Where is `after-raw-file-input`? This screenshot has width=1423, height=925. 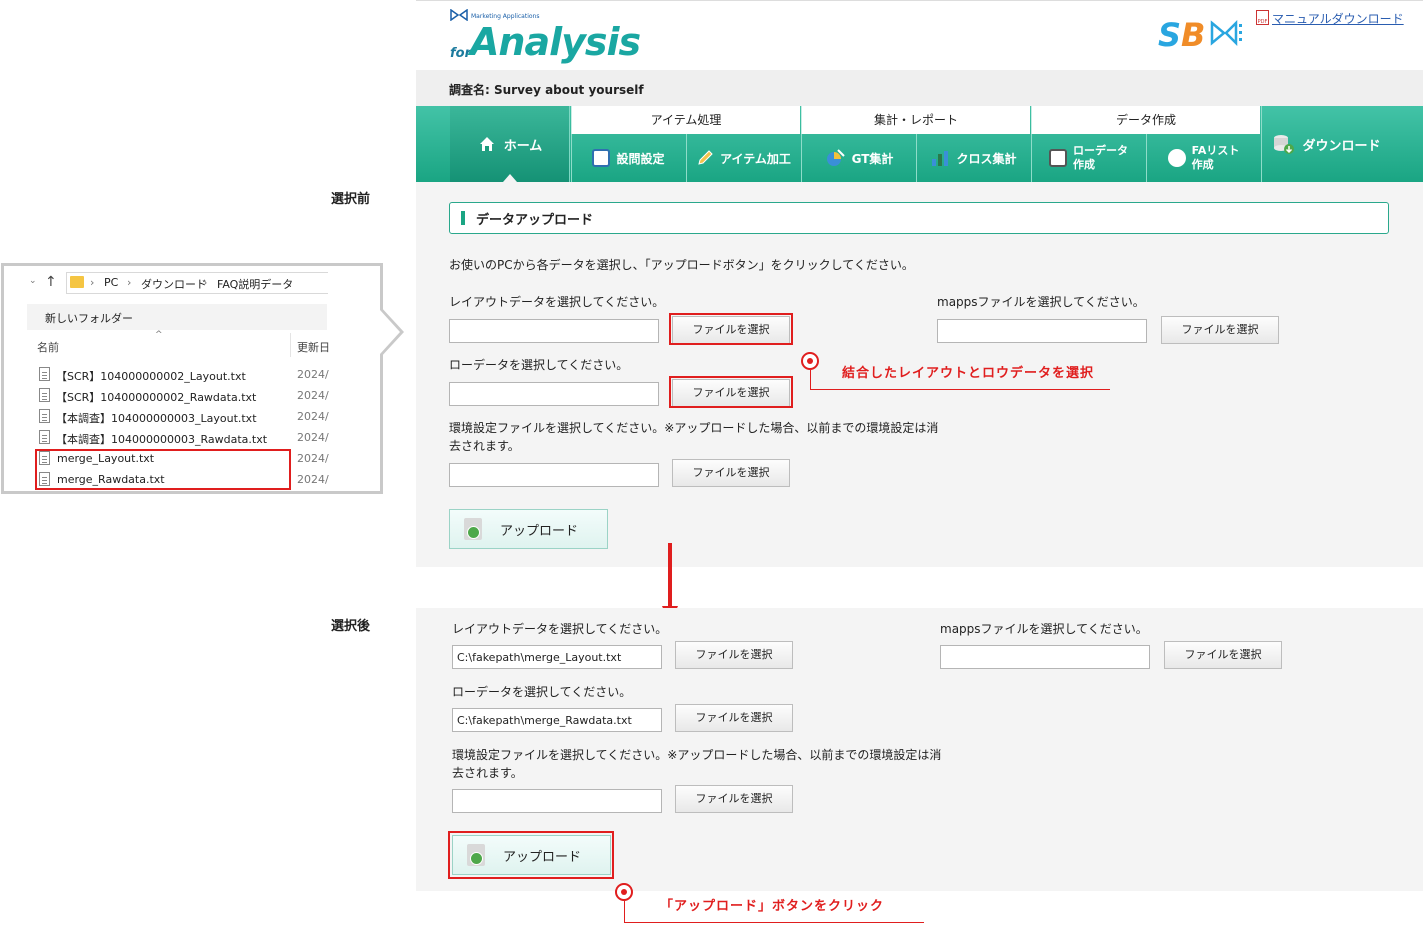 after-raw-file-input is located at coordinates (557, 720).